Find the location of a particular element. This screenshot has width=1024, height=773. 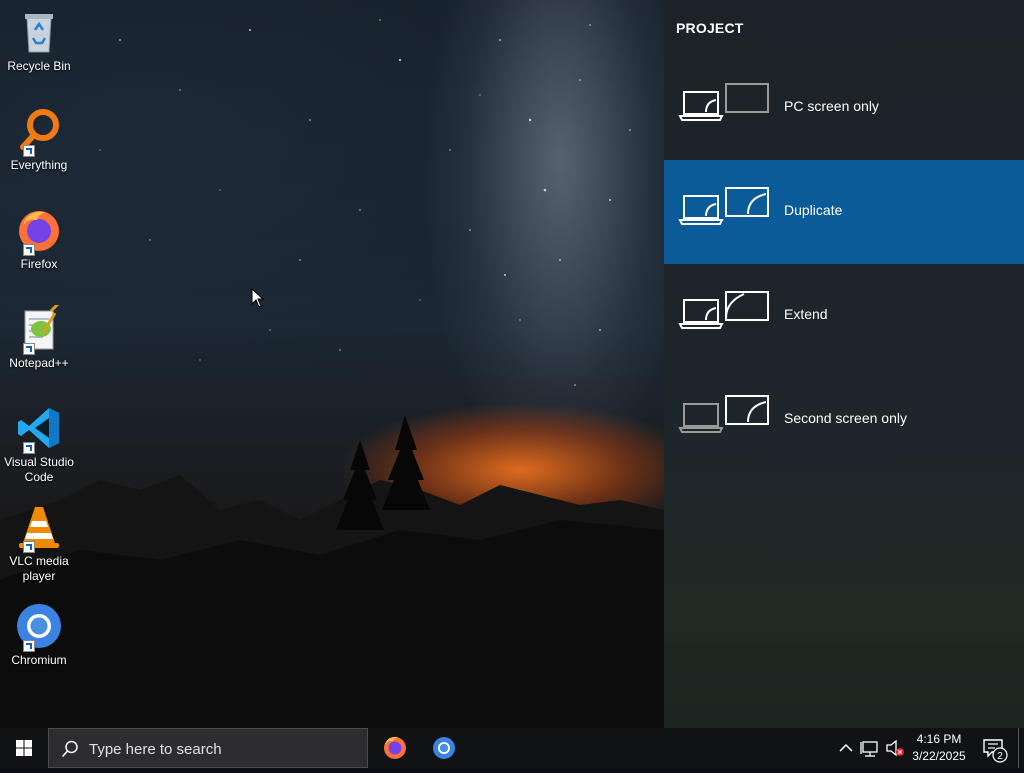

desktop-icon-label: Recycle Bin is located at coordinates (39, 66).